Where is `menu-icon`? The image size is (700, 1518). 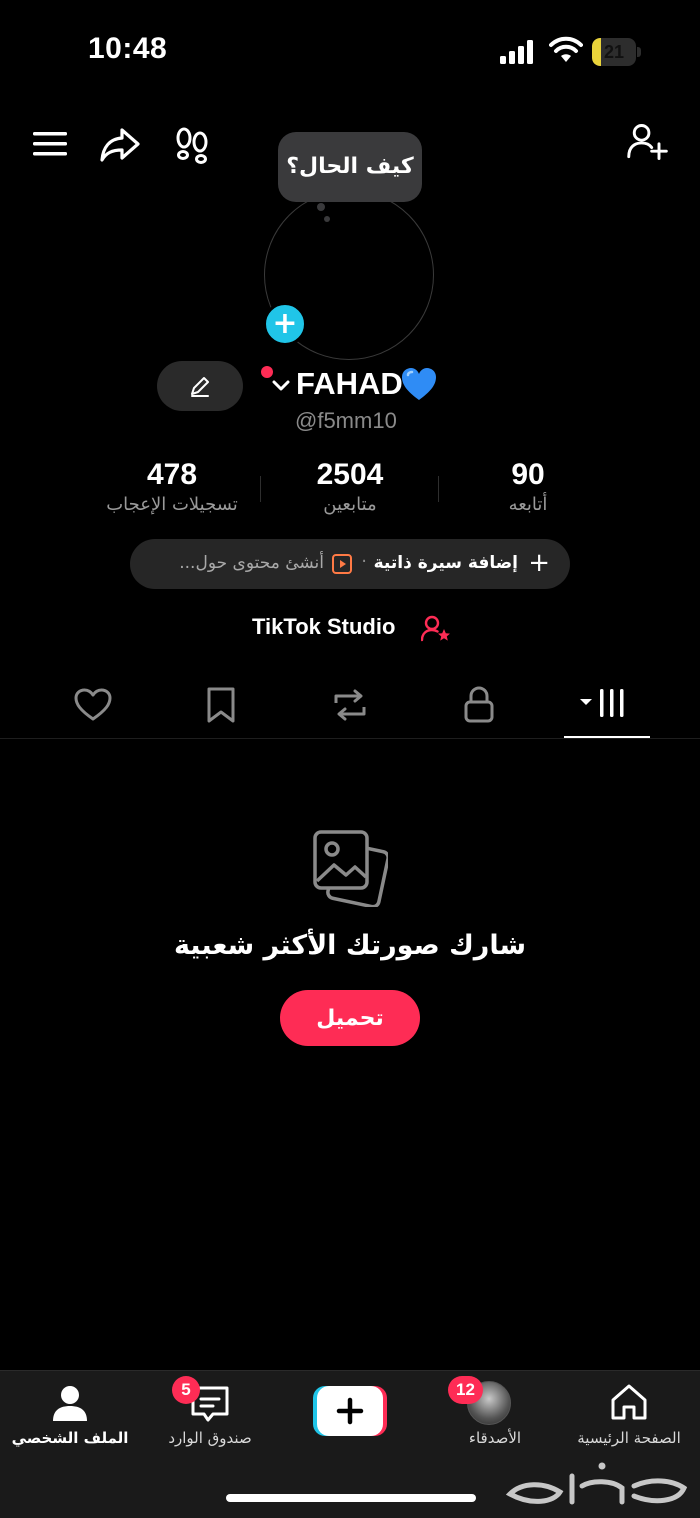 menu-icon is located at coordinates (50, 144).